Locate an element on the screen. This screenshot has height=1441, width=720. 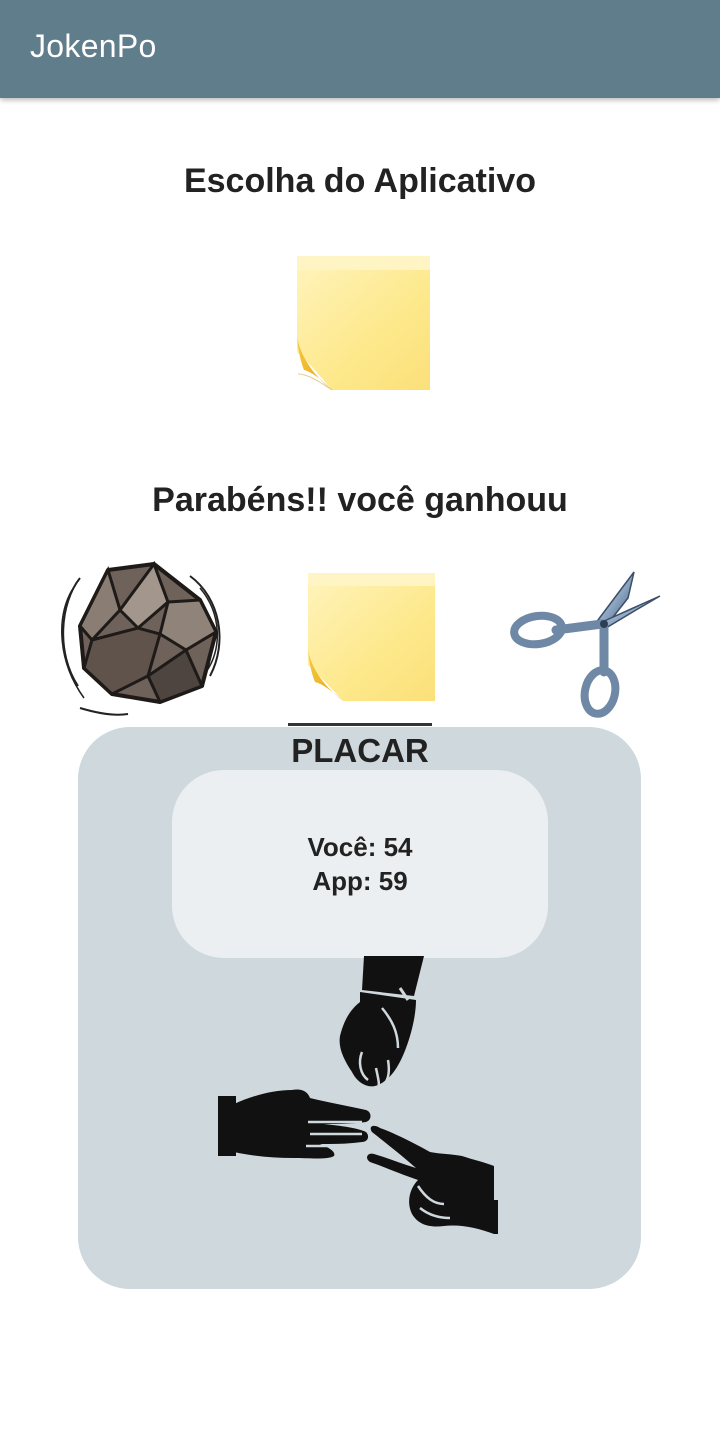
paper-choice-icon is located at coordinates (369, 637).